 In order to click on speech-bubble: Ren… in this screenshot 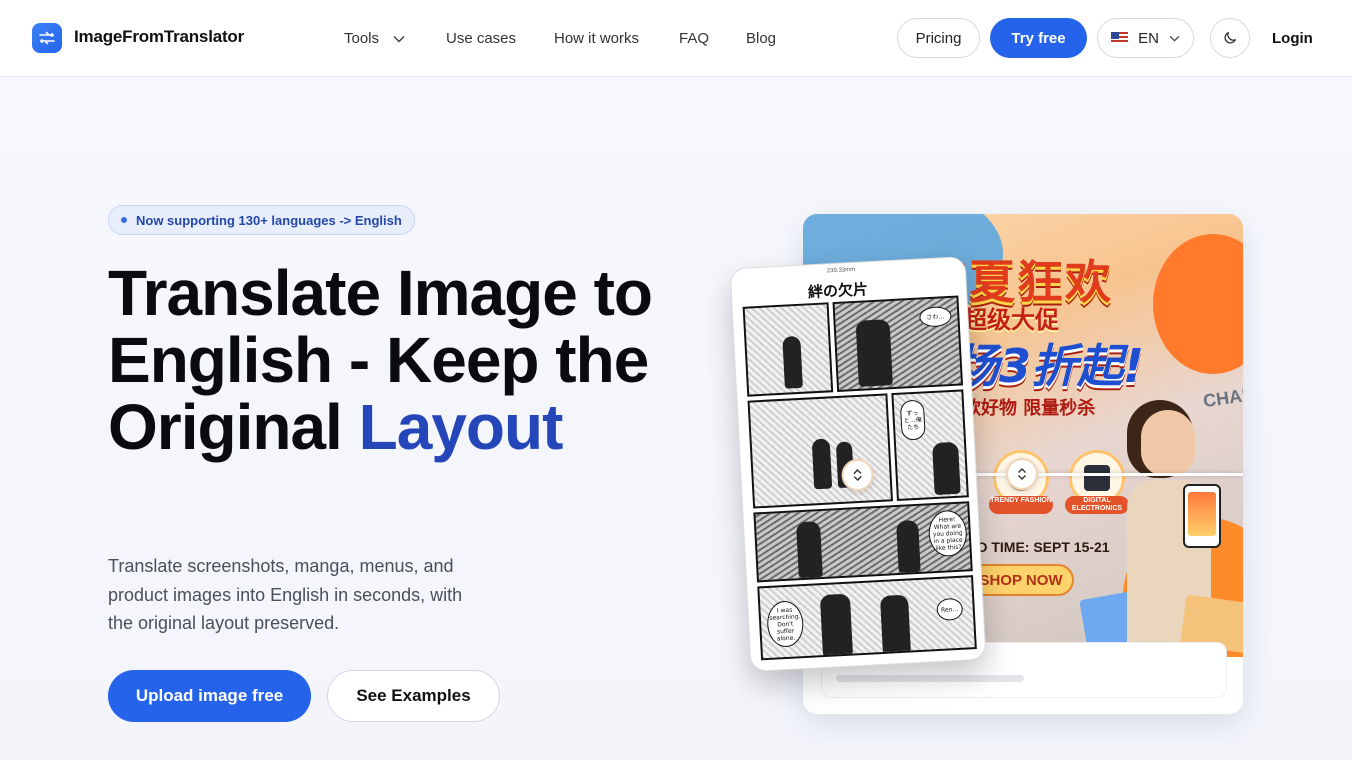, I will do `click(950, 609)`.